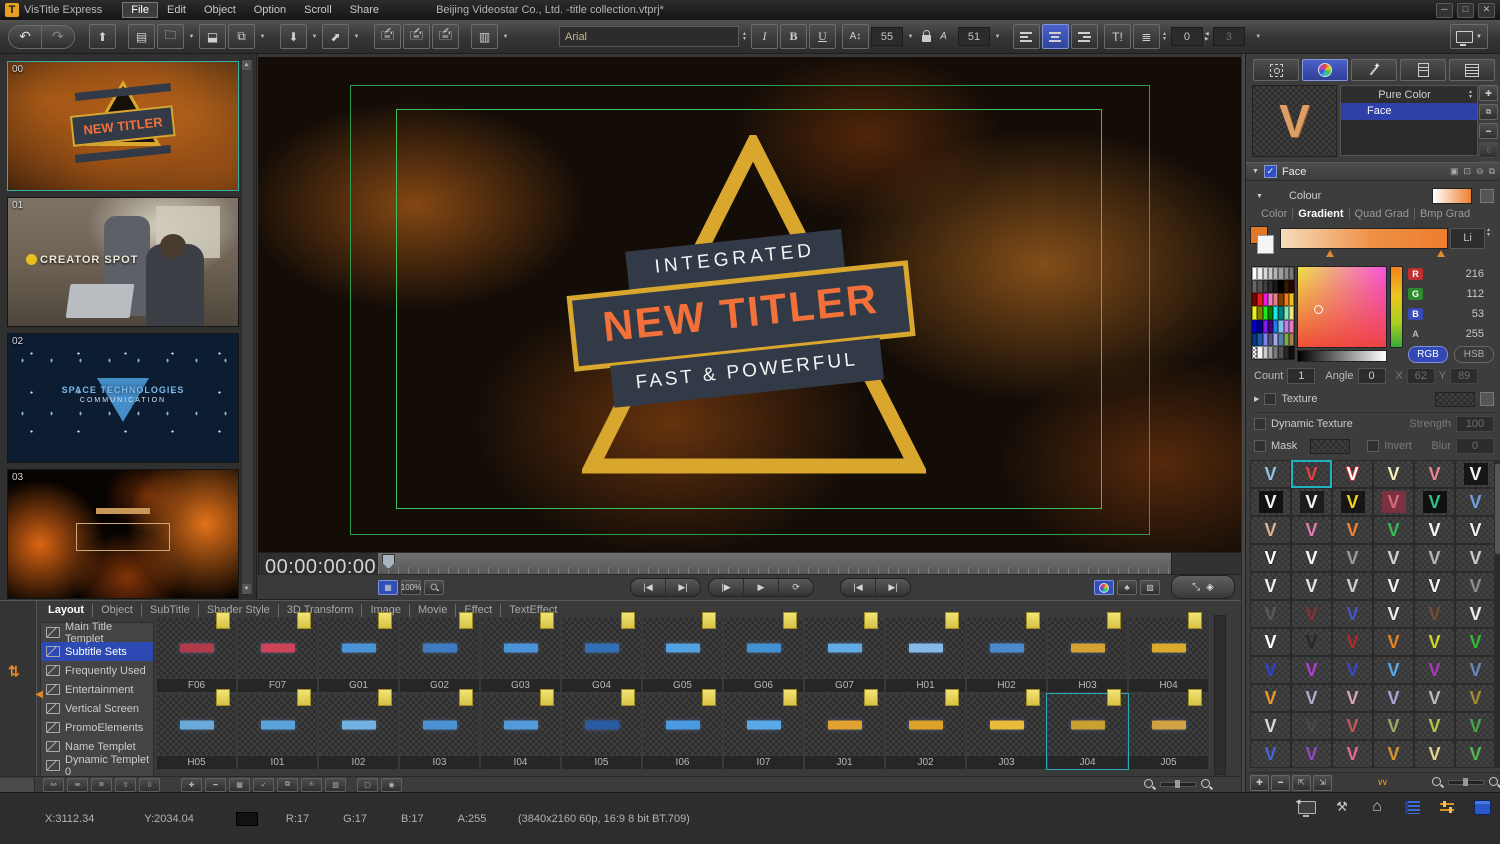 This screenshot has width=1500, height=844. Describe the element at coordinates (1006, 652) in the screenshot. I see `template-cell: H02` at that location.